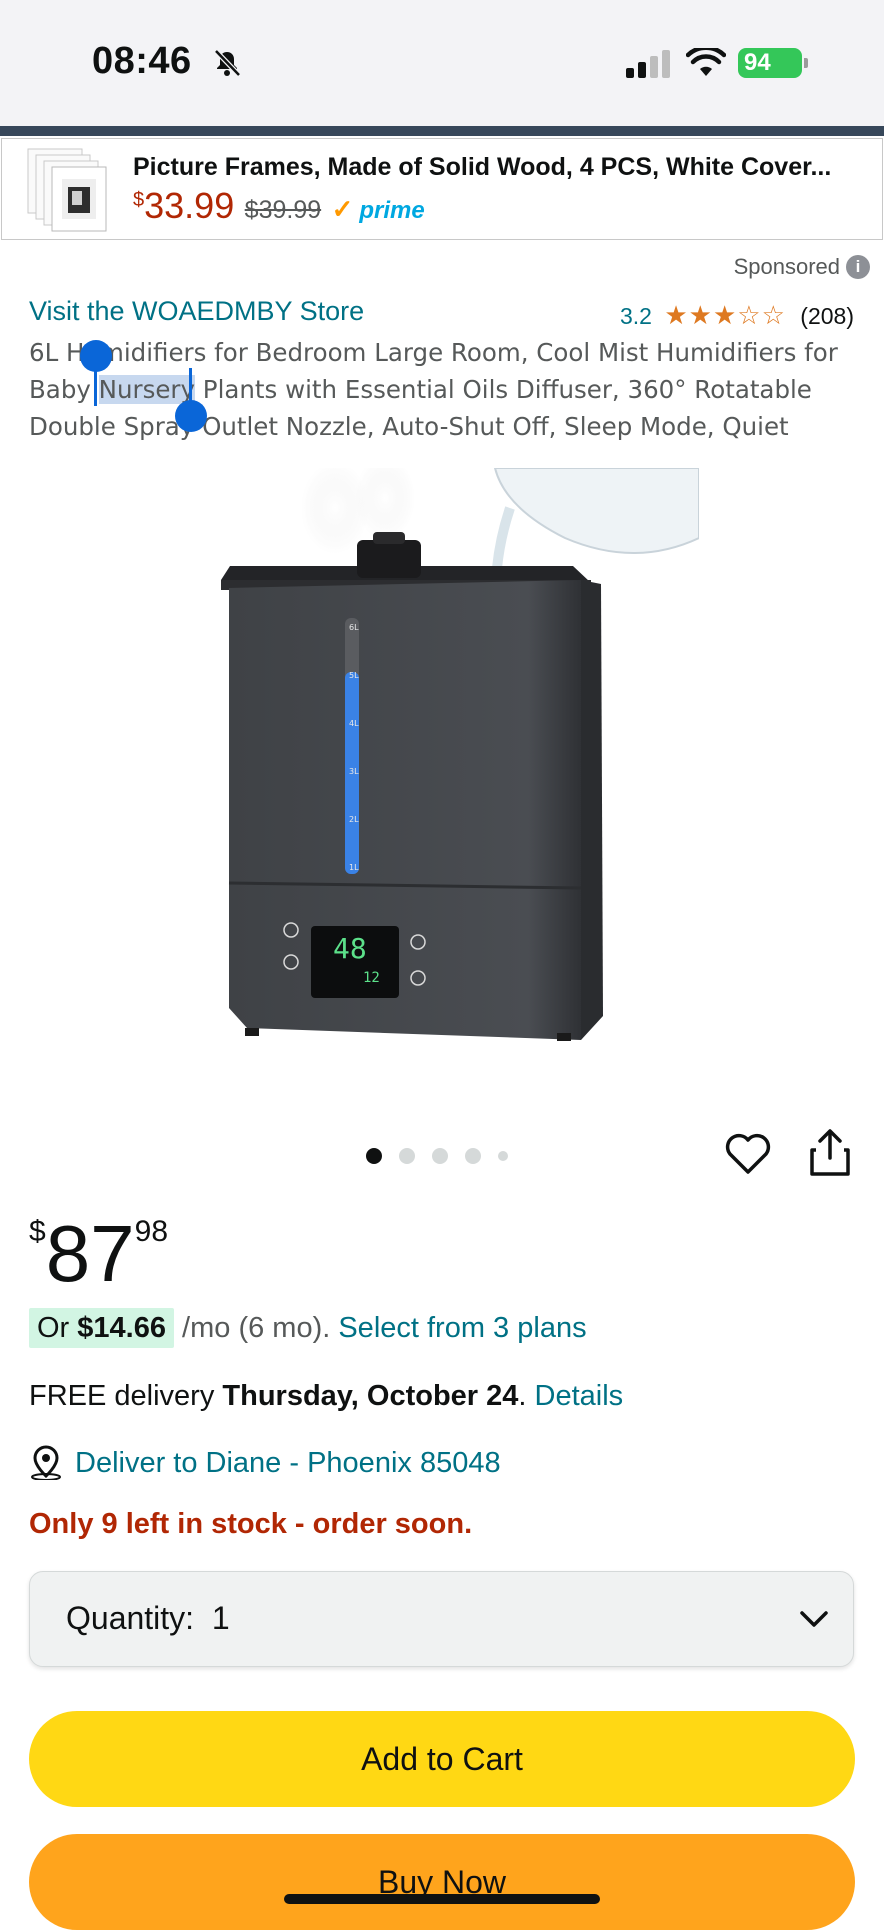 This screenshot has height=1930, width=884. Describe the element at coordinates (354, 675) in the screenshot. I see `tank-level-5l: 5L` at that location.